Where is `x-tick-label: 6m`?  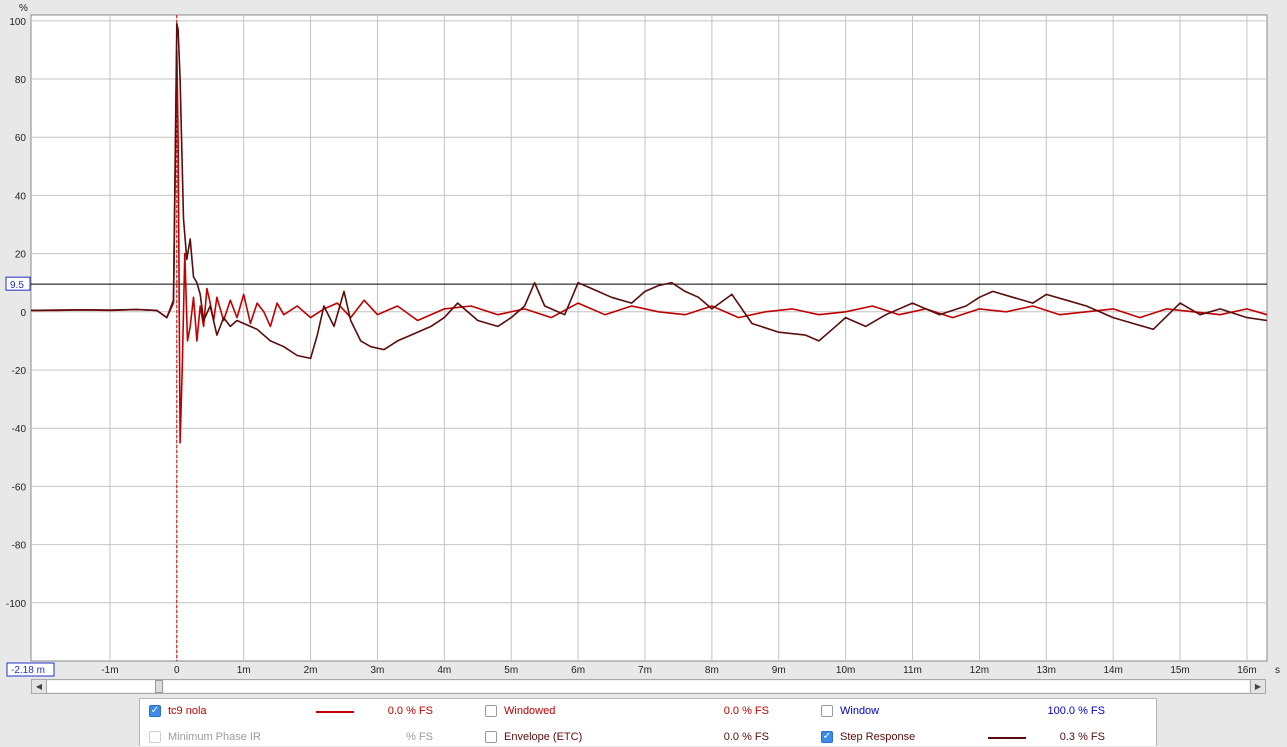 x-tick-label: 6m is located at coordinates (578, 670).